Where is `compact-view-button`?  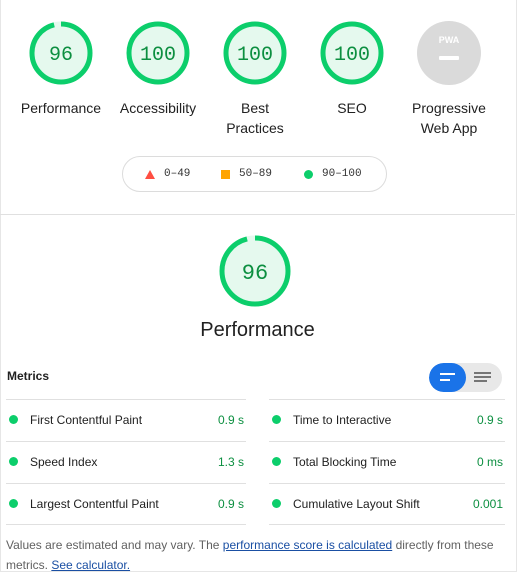
compact-view-button is located at coordinates (447, 377).